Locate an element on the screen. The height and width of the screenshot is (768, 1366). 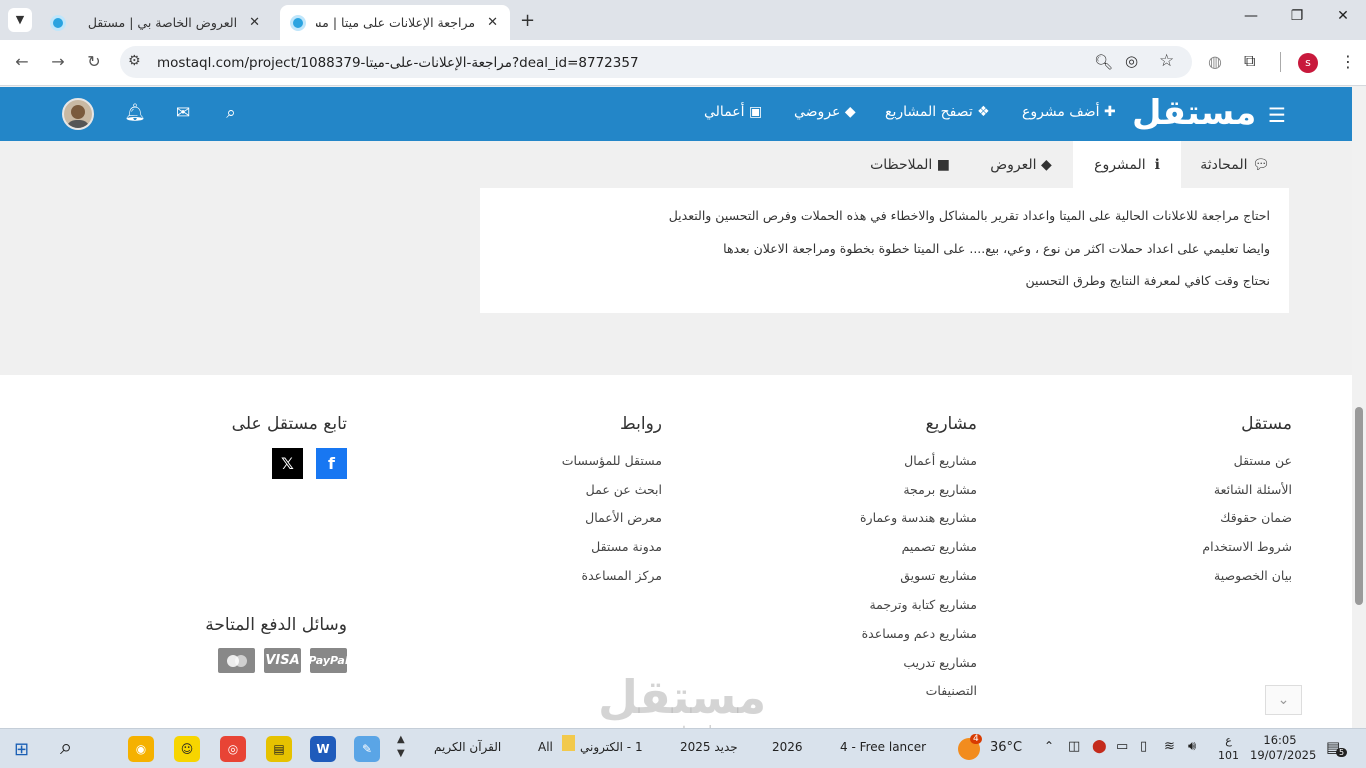
notification-count: 5 is located at coordinates (1342, 752).